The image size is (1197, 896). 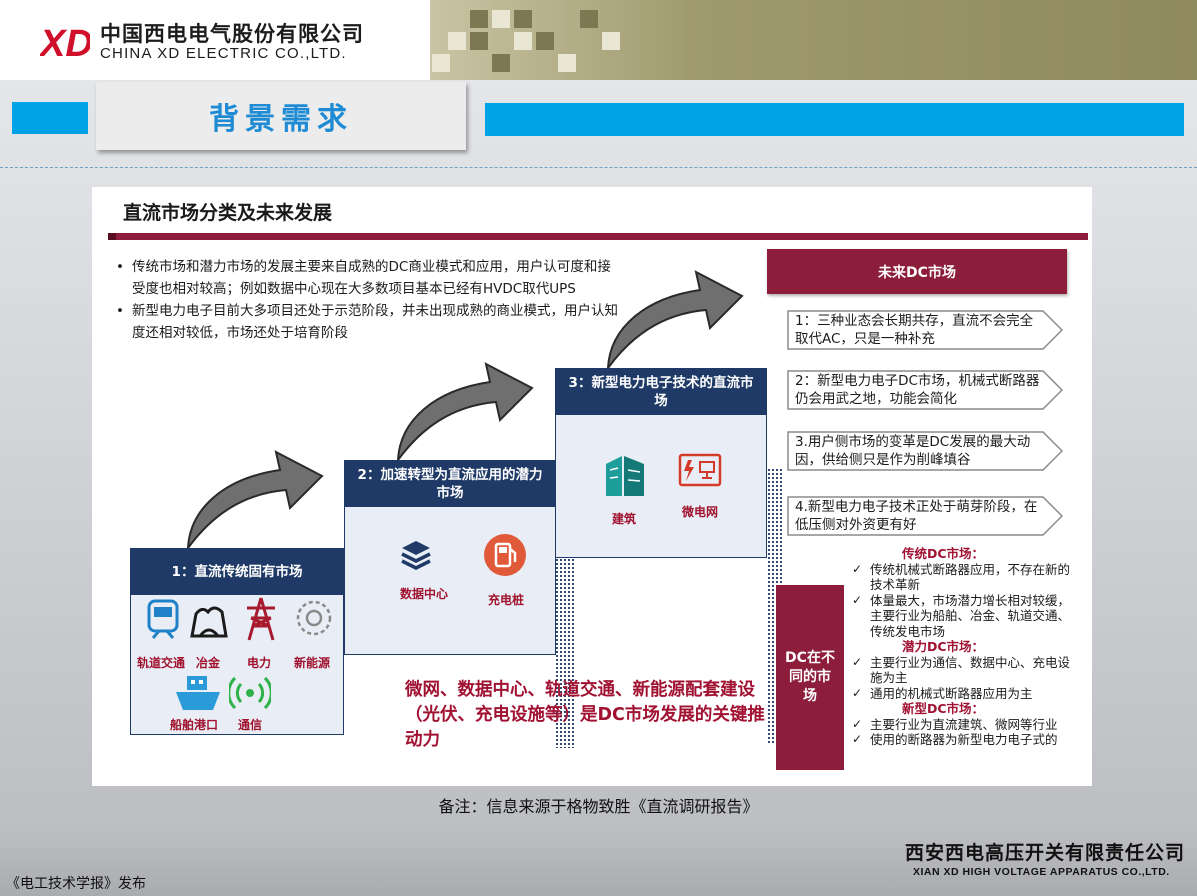 I want to click on logo-mark-text: XD, so click(x=65, y=42).